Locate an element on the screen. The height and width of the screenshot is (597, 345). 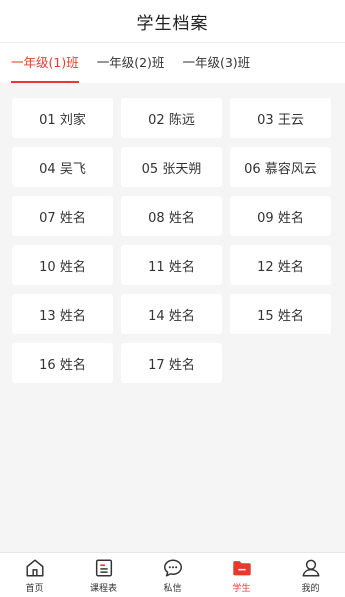
student-card: 05 张天朔 is located at coordinates (171, 167).